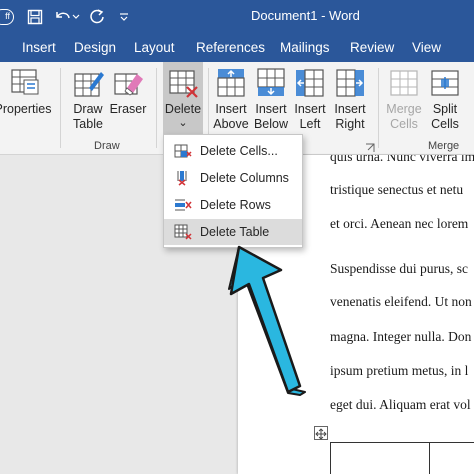  What do you see at coordinates (404, 97) in the screenshot?
I see `merge-cells-button: Merge Cells` at bounding box center [404, 97].